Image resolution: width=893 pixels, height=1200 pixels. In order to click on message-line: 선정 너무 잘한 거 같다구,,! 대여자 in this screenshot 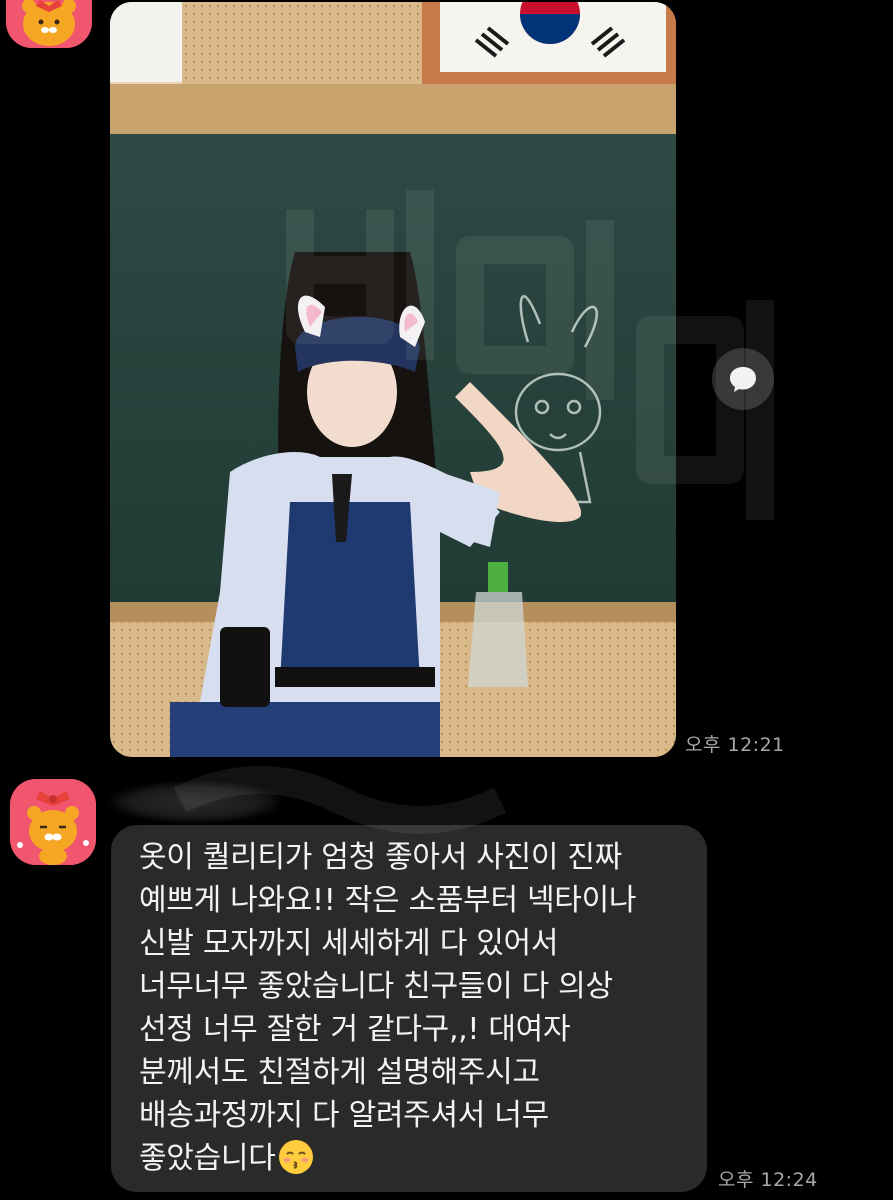, I will do `click(355, 1029)`.